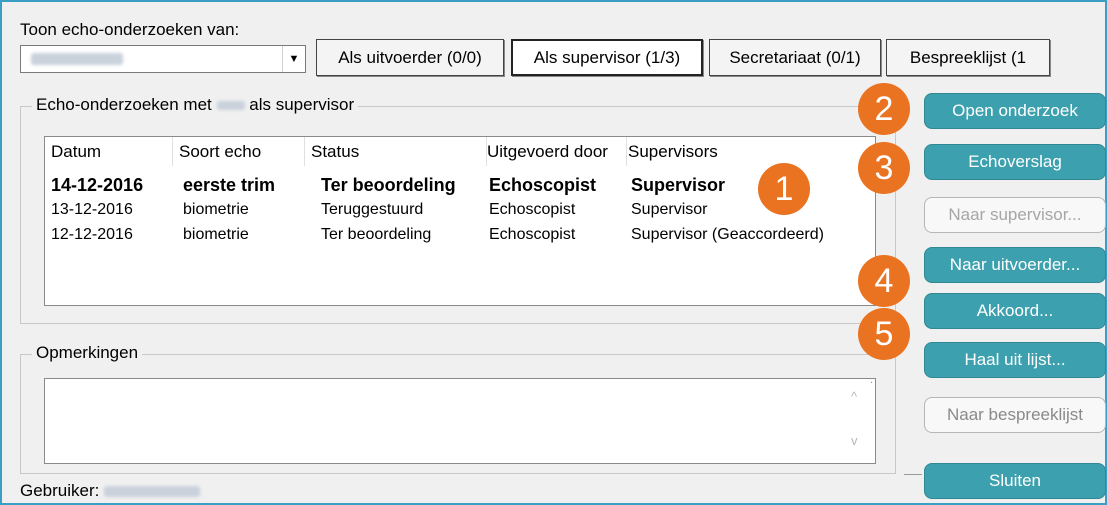 This screenshot has height=505, width=1107. What do you see at coordinates (460, 421) in the screenshot?
I see `remarks-textarea: ^ v` at bounding box center [460, 421].